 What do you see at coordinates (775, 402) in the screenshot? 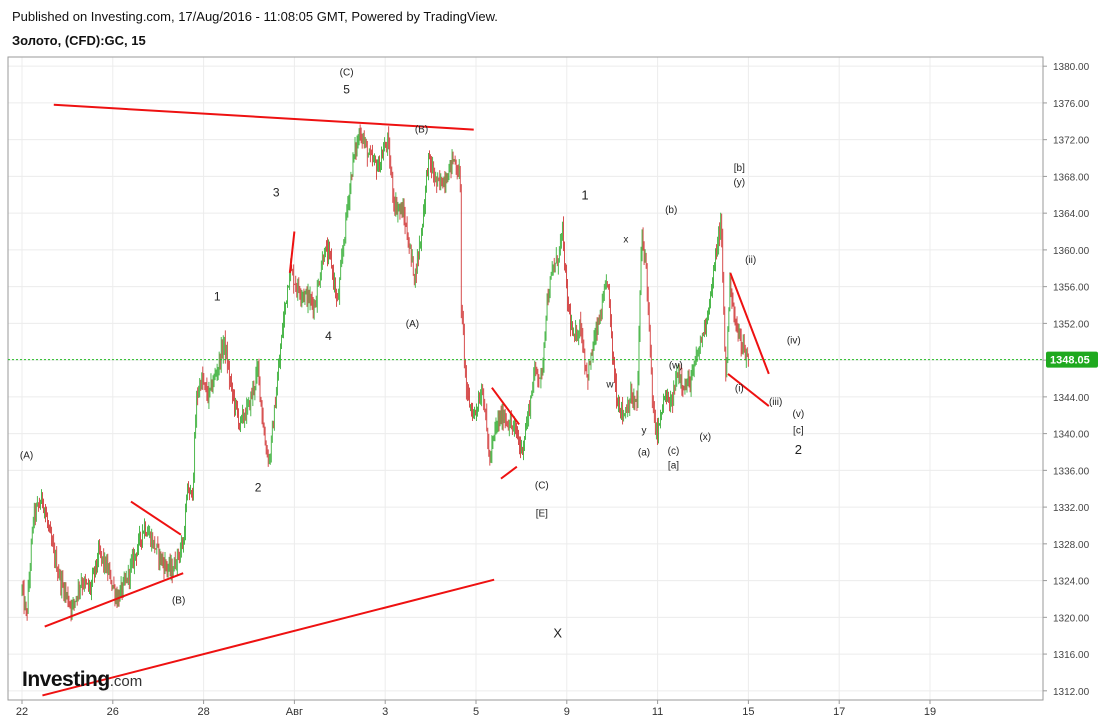
I see `wave-label: (iii)` at bounding box center [775, 402].